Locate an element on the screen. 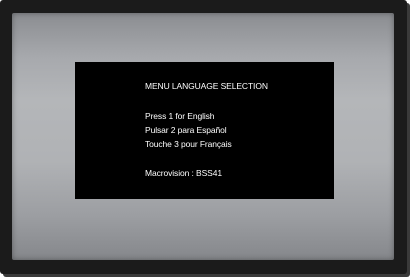 The height and width of the screenshot is (278, 411). option-english: Press 1 for English is located at coordinates (180, 116).